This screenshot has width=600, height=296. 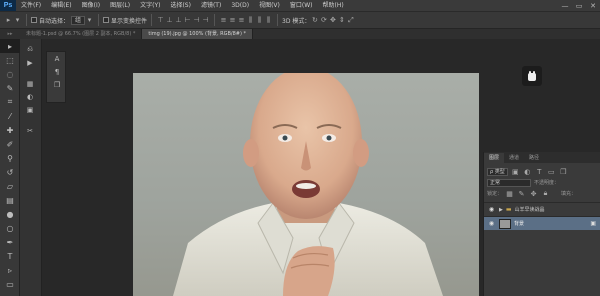 What do you see at coordinates (259, 20) in the screenshot?
I see `distribute-hcenter-icon: ⫼` at bounding box center [259, 20].